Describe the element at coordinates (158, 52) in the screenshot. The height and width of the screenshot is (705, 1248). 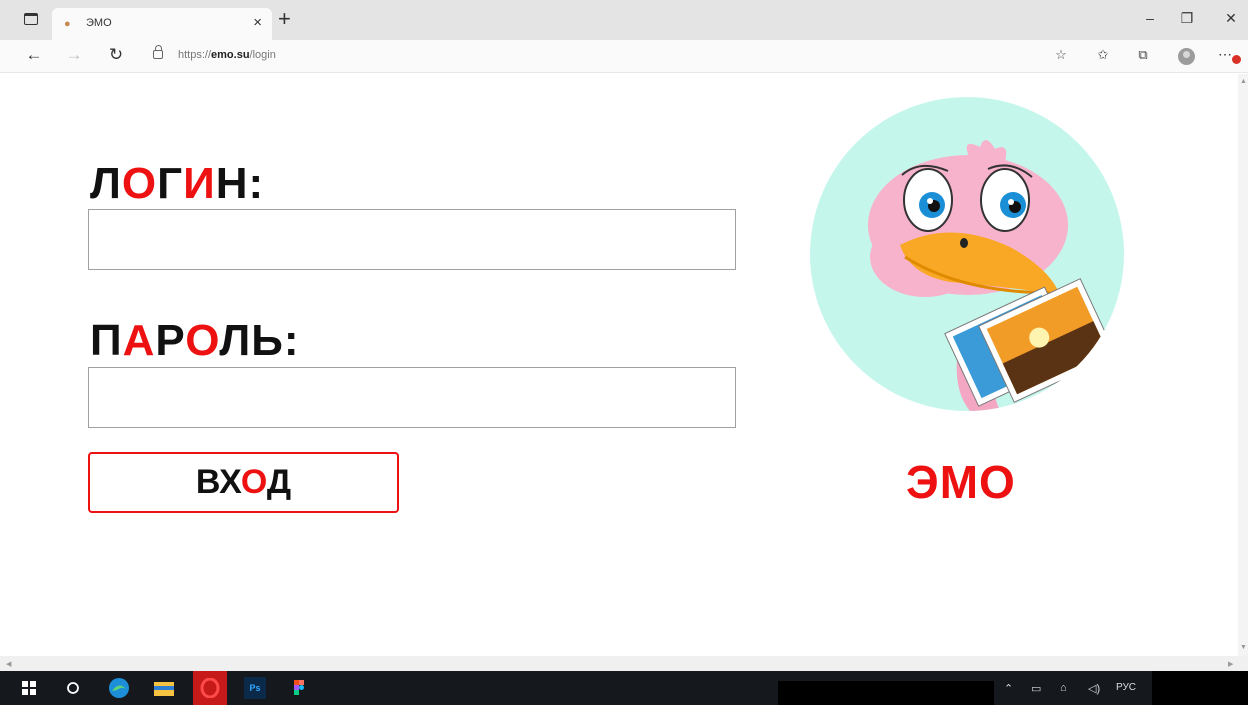
I see `lock-icon` at that location.